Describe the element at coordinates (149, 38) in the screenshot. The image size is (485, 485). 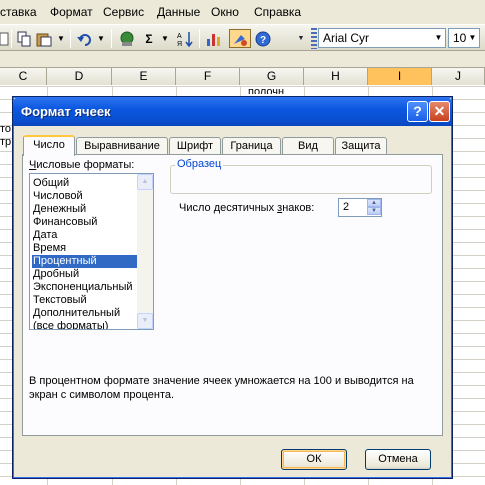
I see `autosum-icon: Σ` at that location.